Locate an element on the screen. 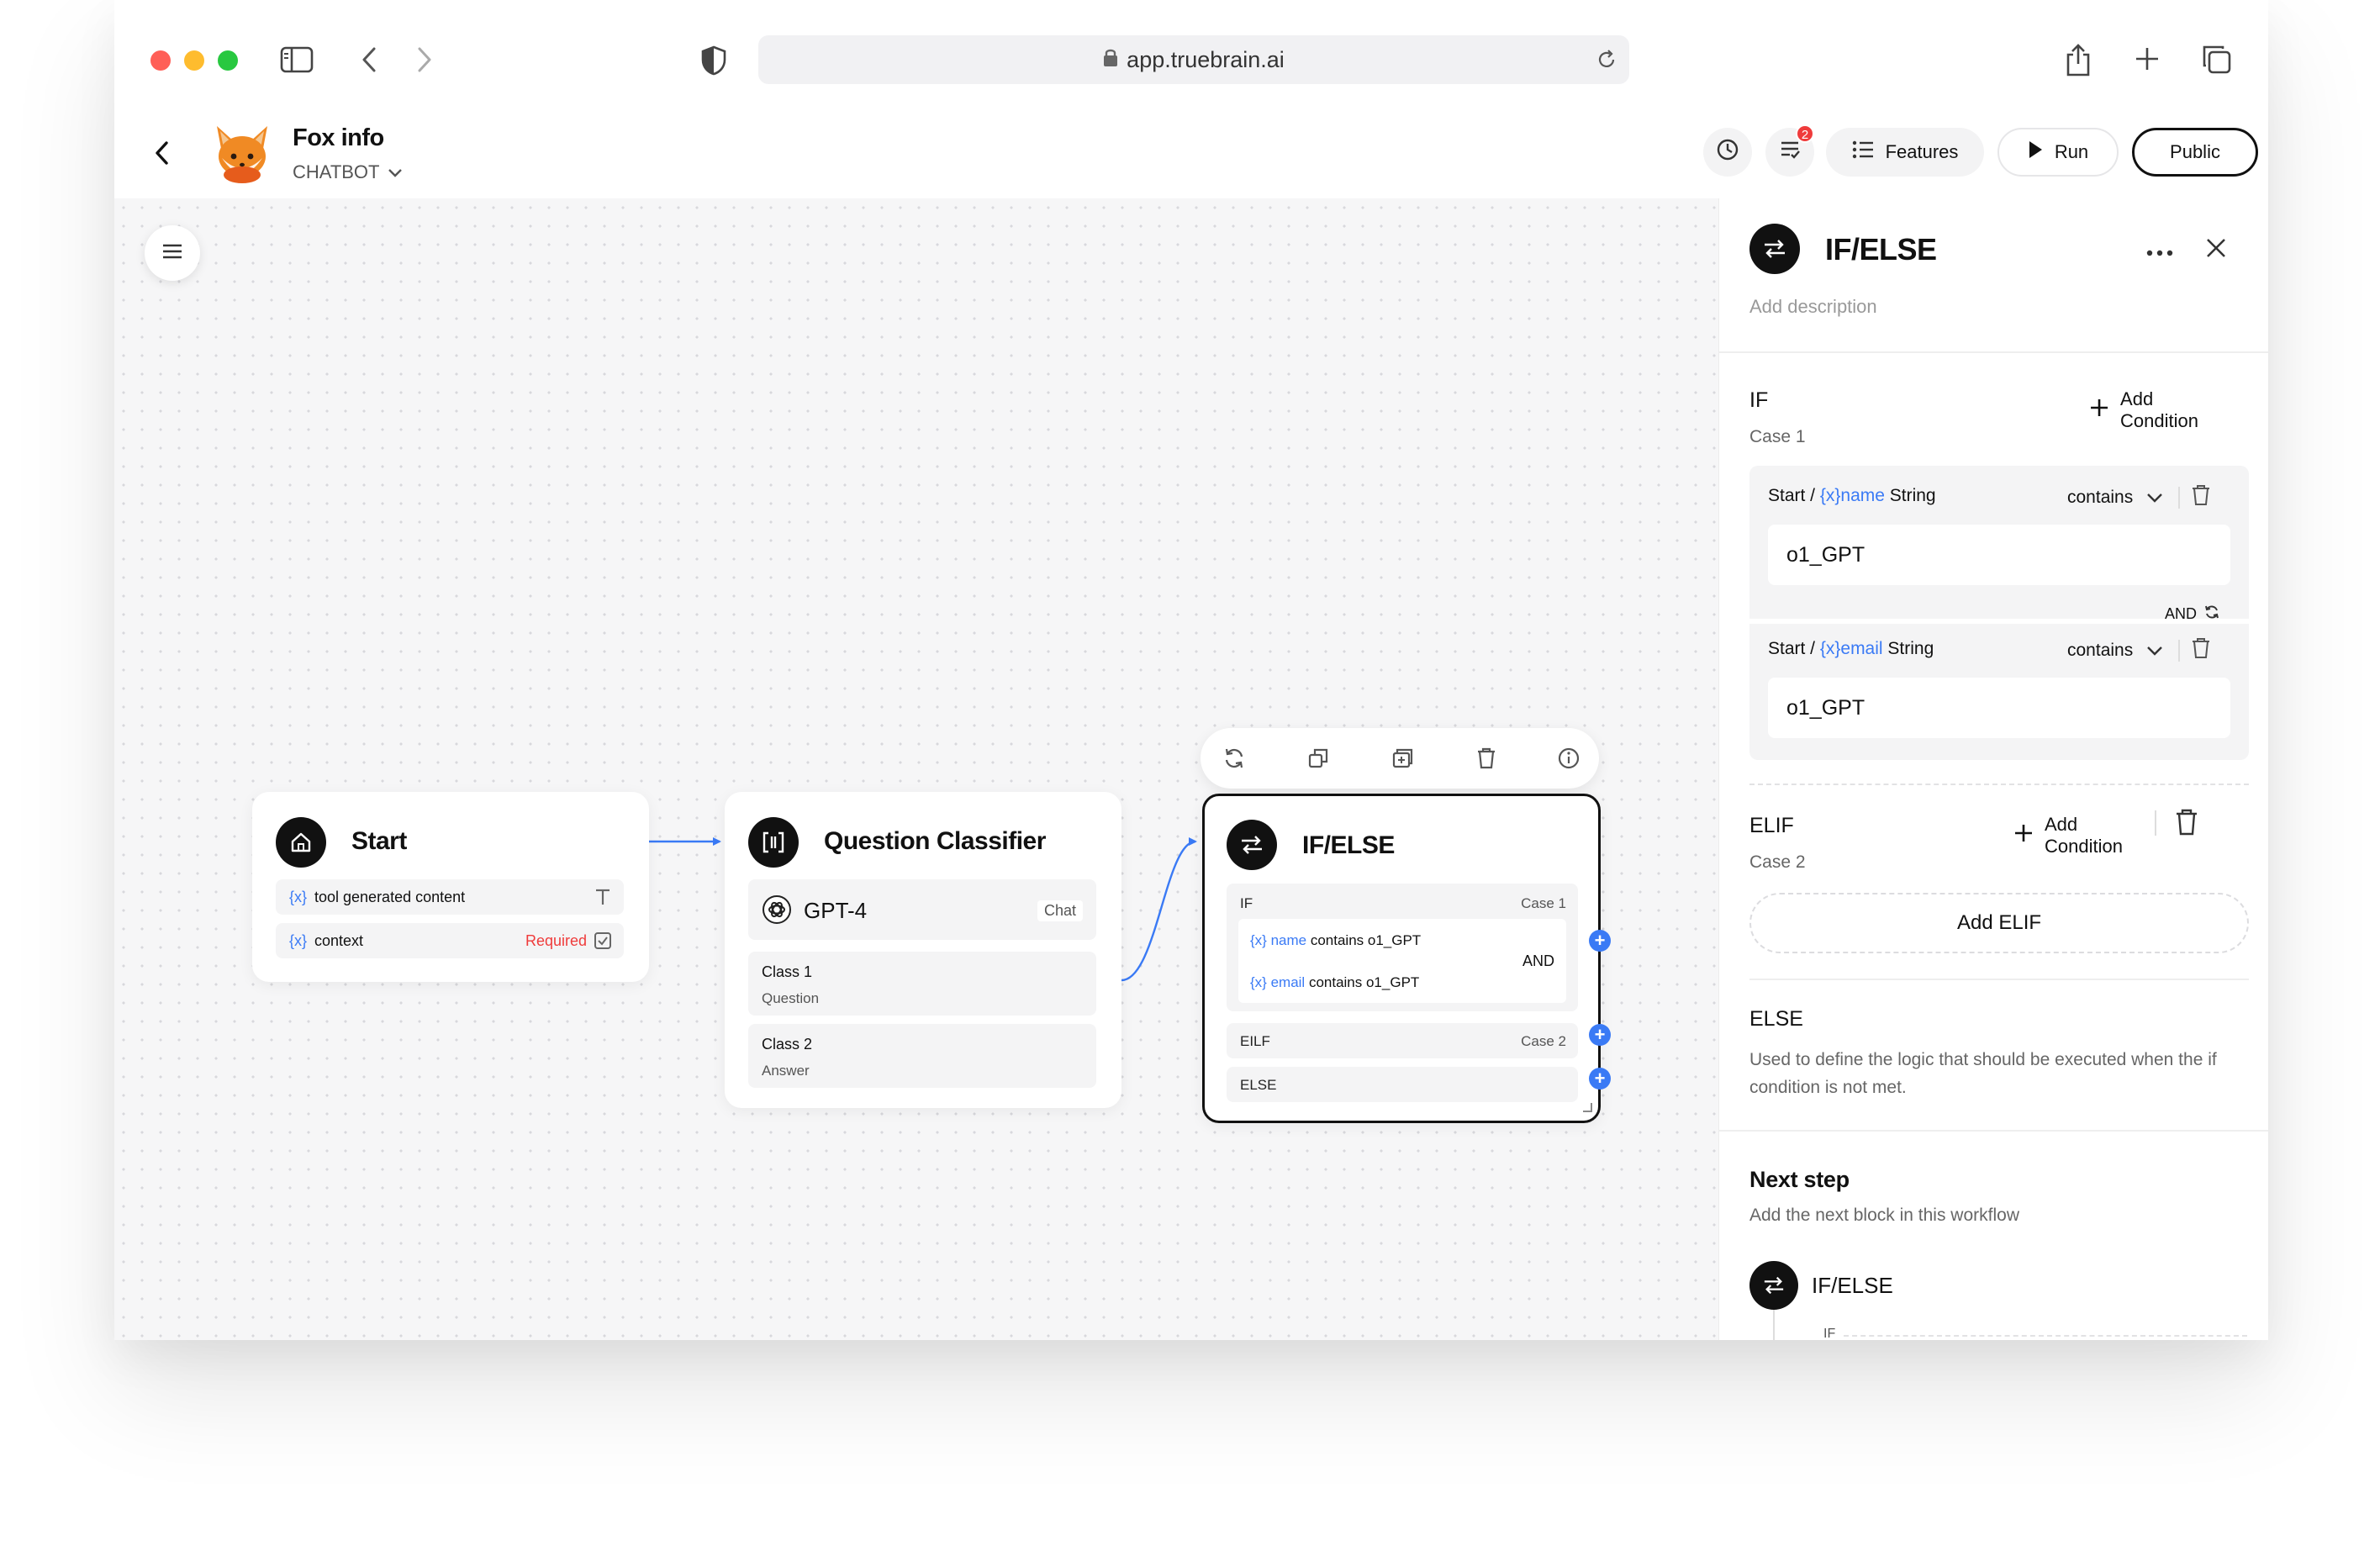  elif-output-handle: + is located at coordinates (1600, 1035).